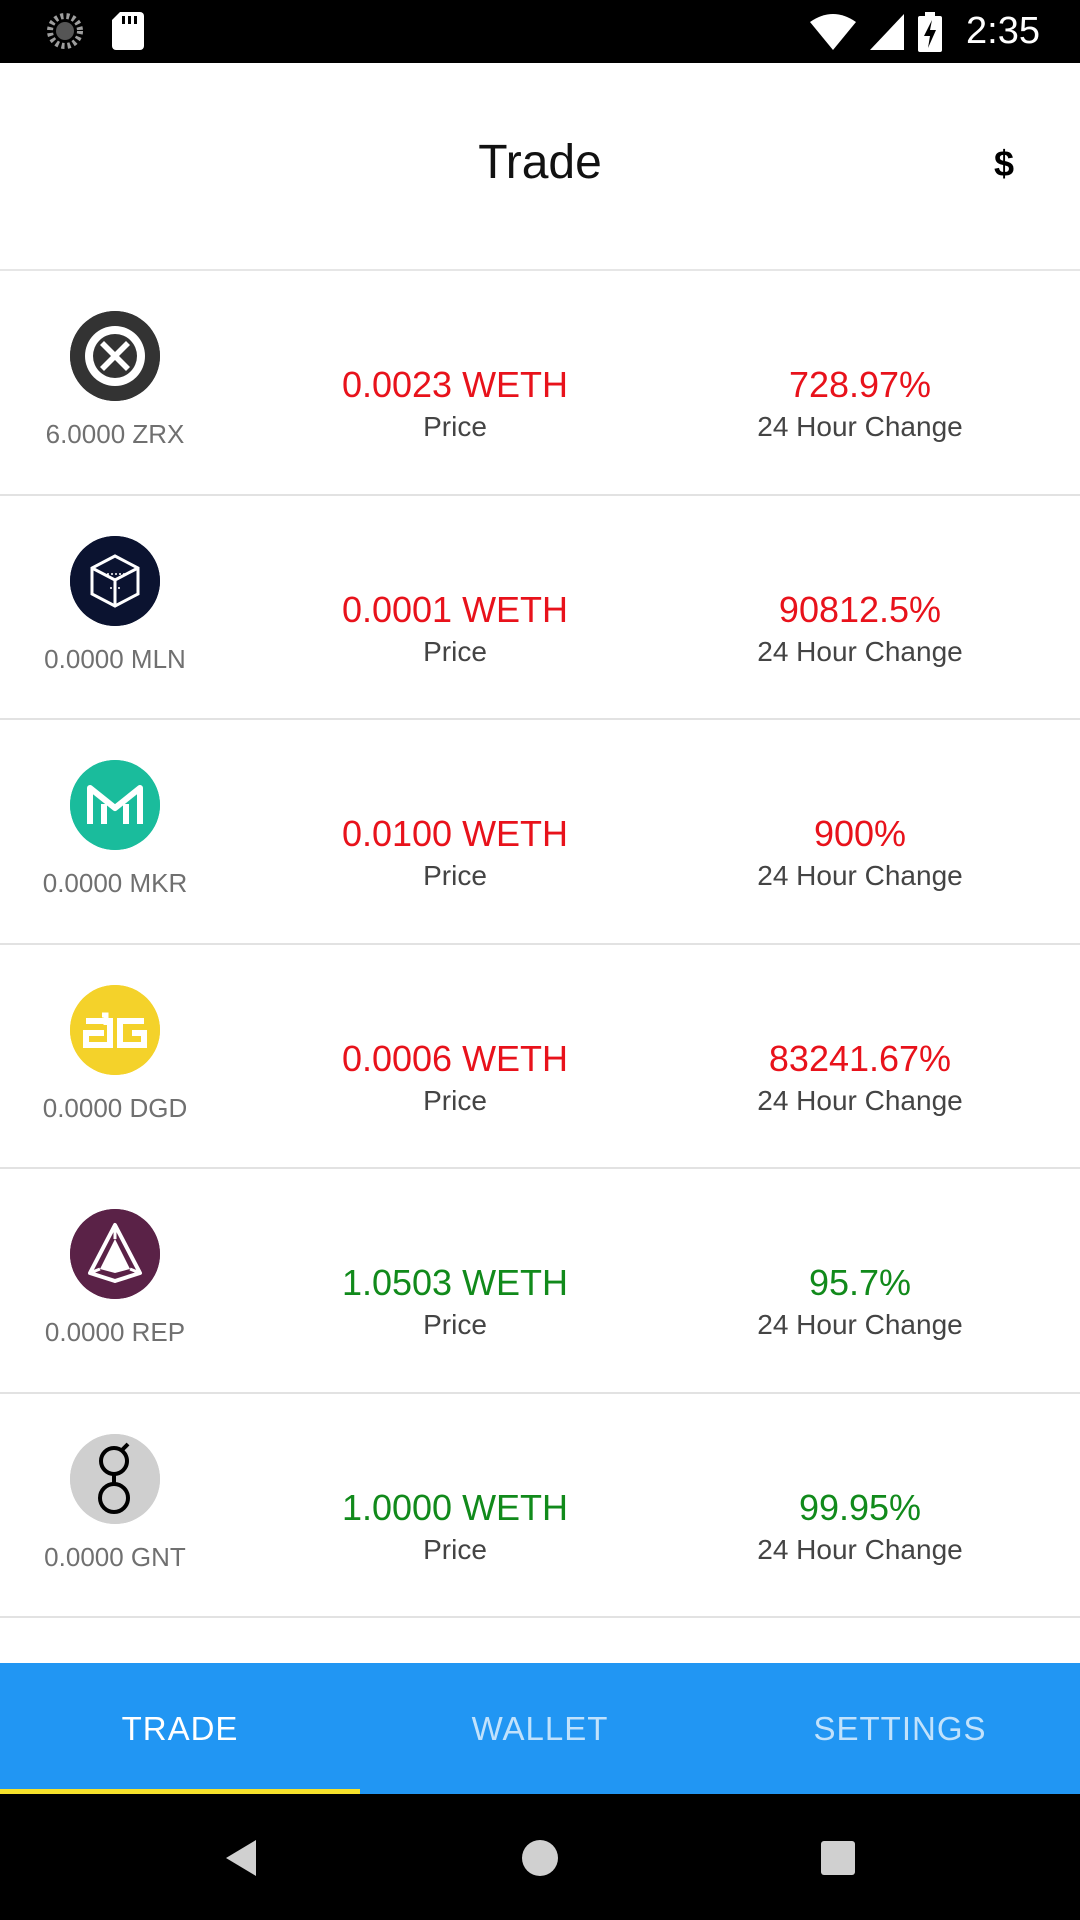 The image size is (1080, 1920). What do you see at coordinates (455, 833) in the screenshot?
I see `token-price: 0.0100 WETH` at bounding box center [455, 833].